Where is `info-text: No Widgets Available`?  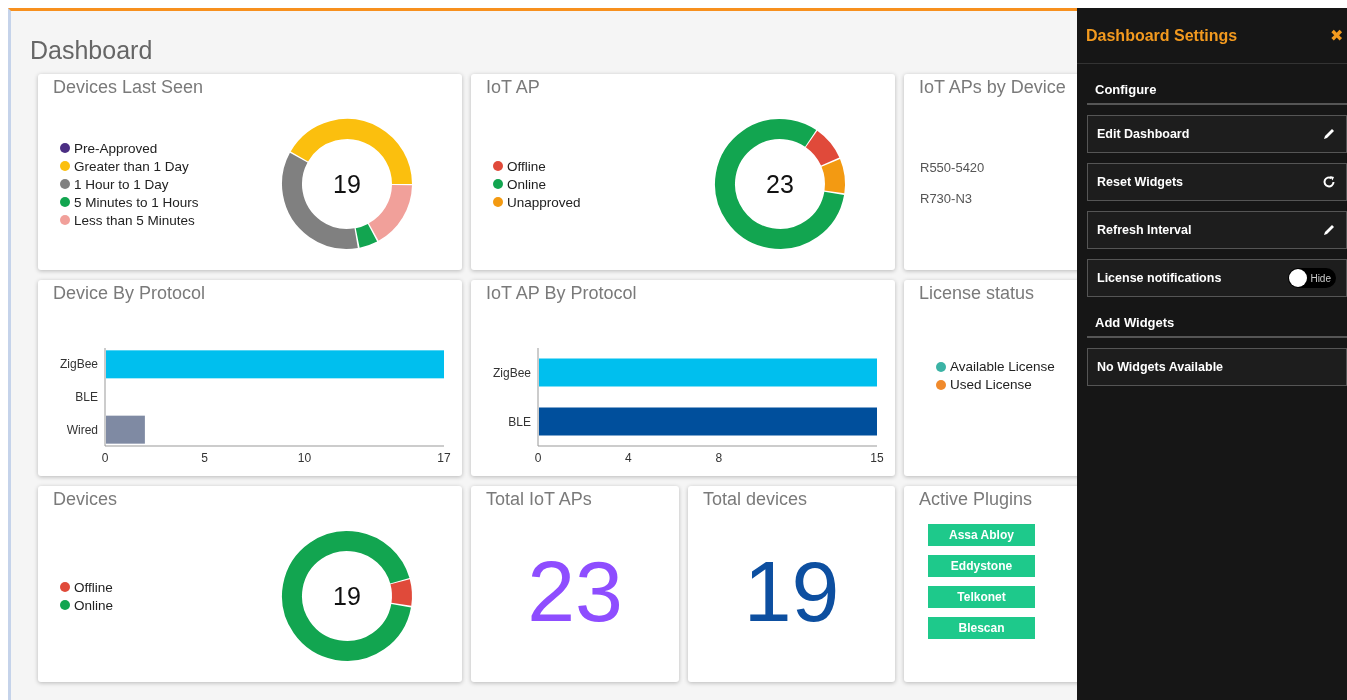 info-text: No Widgets Available is located at coordinates (1160, 367).